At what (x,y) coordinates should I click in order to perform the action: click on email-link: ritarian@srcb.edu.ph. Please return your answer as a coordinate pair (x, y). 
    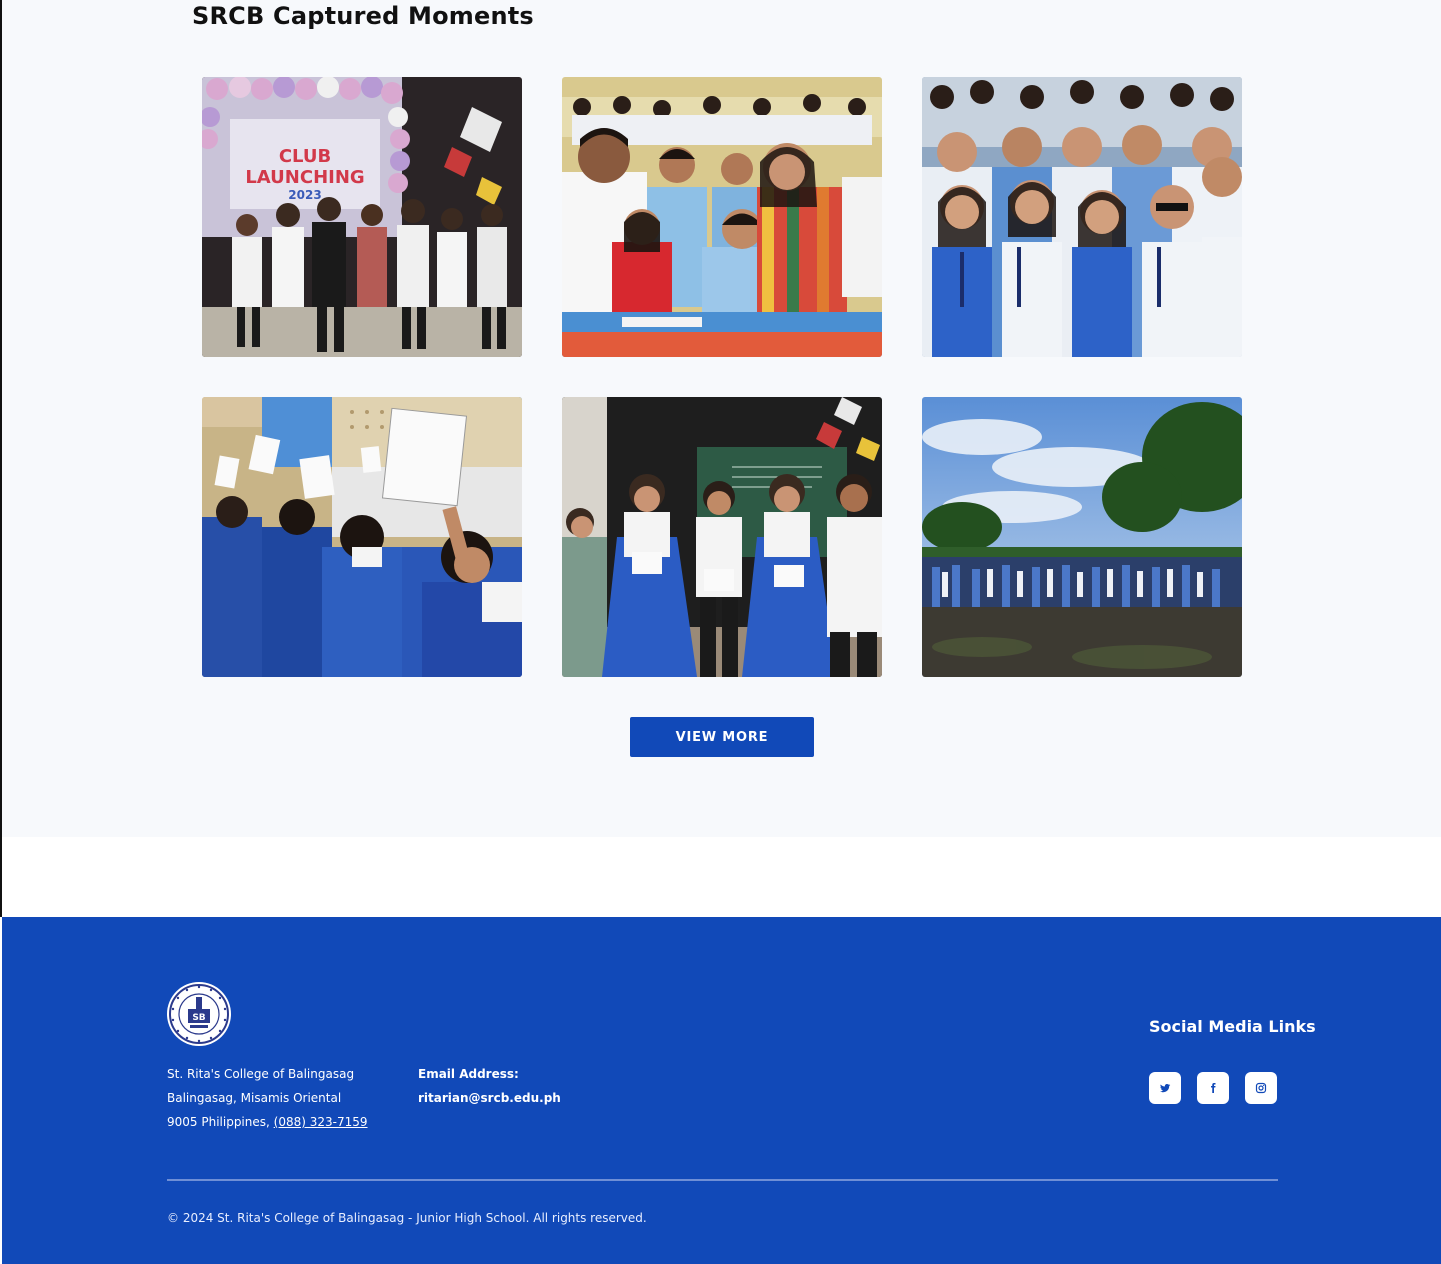
    Looking at the image, I should click on (489, 1098).